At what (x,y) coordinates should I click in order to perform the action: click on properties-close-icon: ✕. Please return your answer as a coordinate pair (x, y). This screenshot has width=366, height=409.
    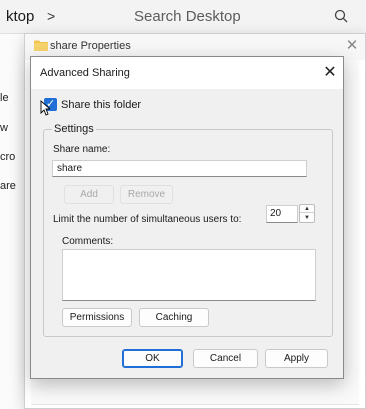
    Looking at the image, I should click on (352, 46).